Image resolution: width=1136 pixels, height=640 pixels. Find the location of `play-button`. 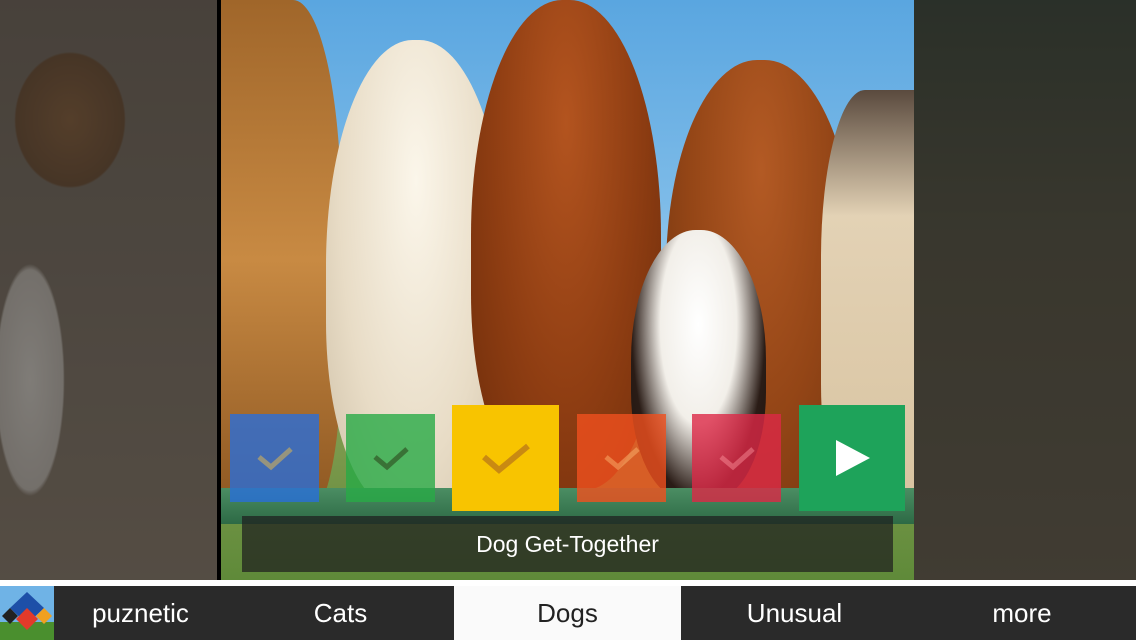

play-button is located at coordinates (852, 458).